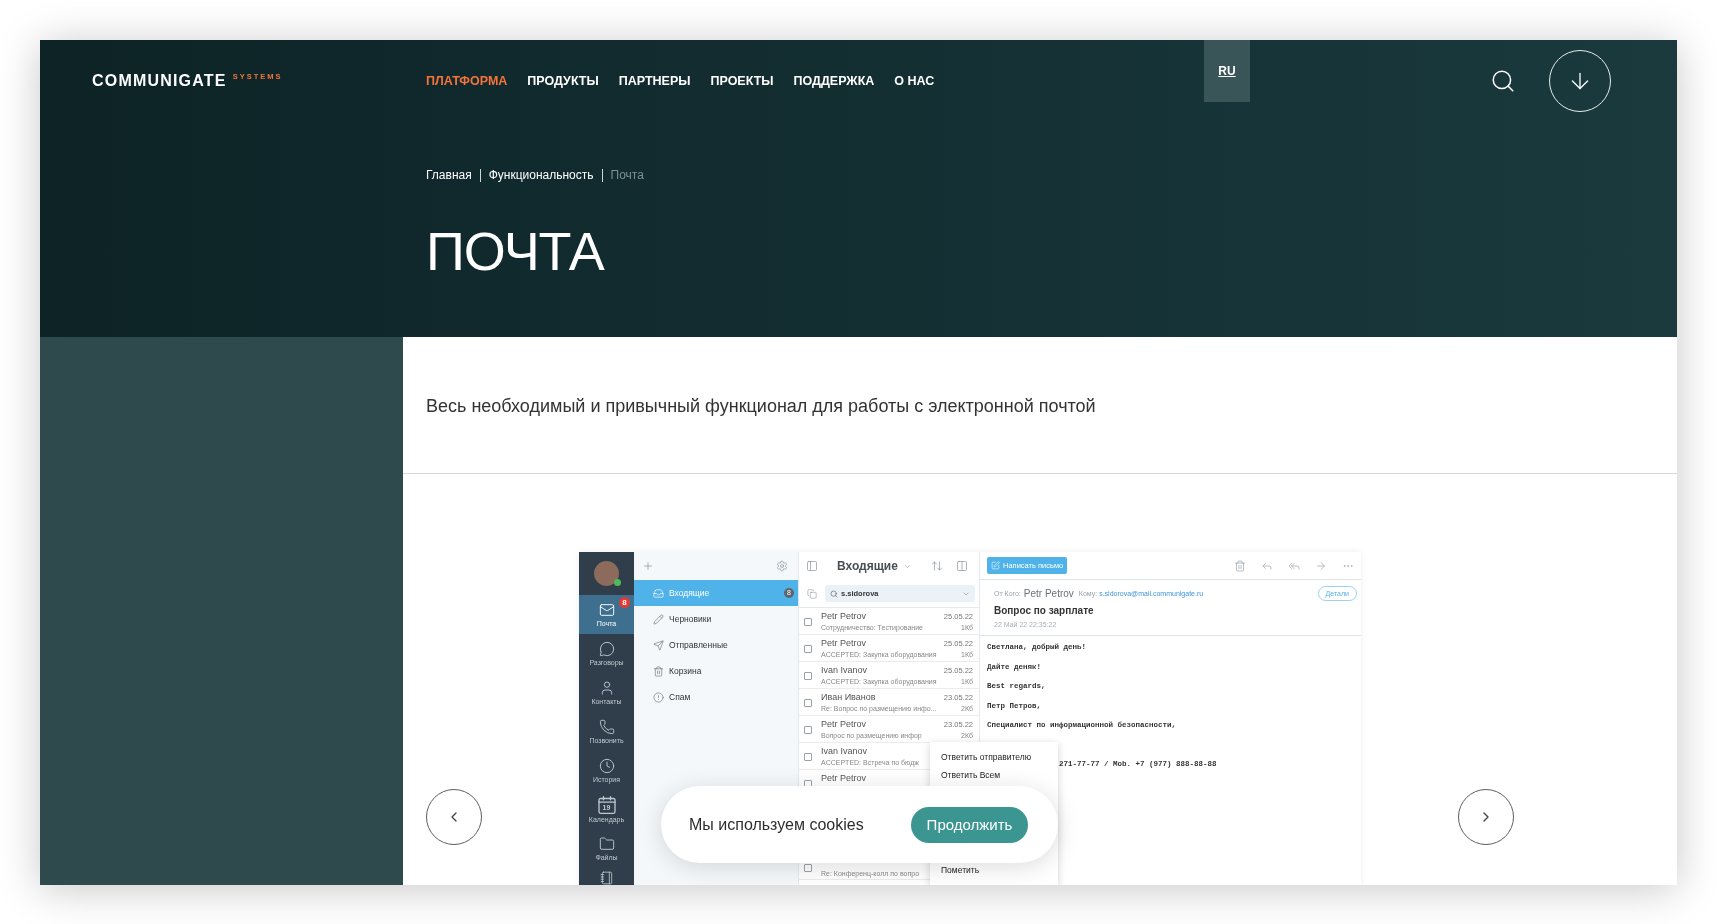  I want to click on nav-link: ПАРТНЕРЫ, so click(654, 81).